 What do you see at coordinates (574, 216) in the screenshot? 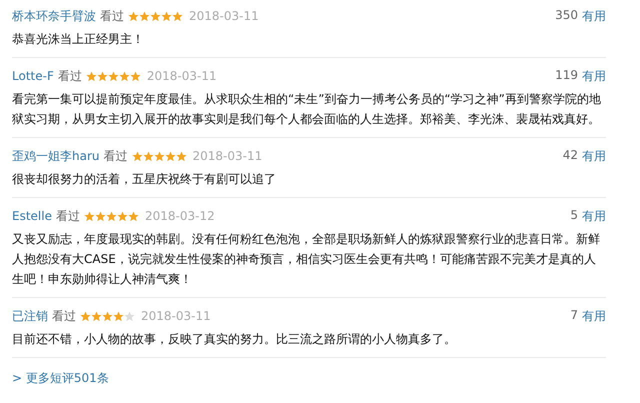
I see `vote-count: 5` at bounding box center [574, 216].